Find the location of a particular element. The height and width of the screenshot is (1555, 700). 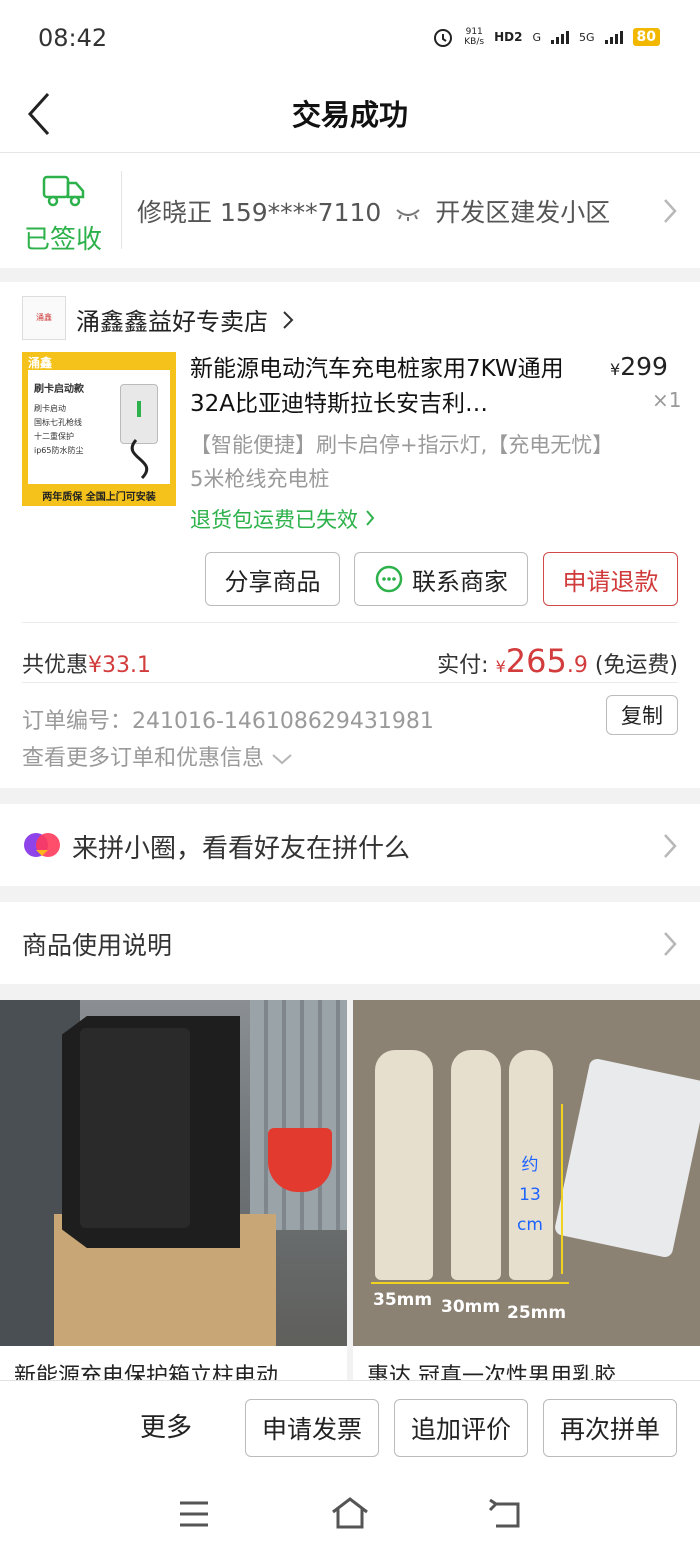

recommended-title: 惠达 冠真一次性男用乳胶 is located at coordinates (491, 1372).